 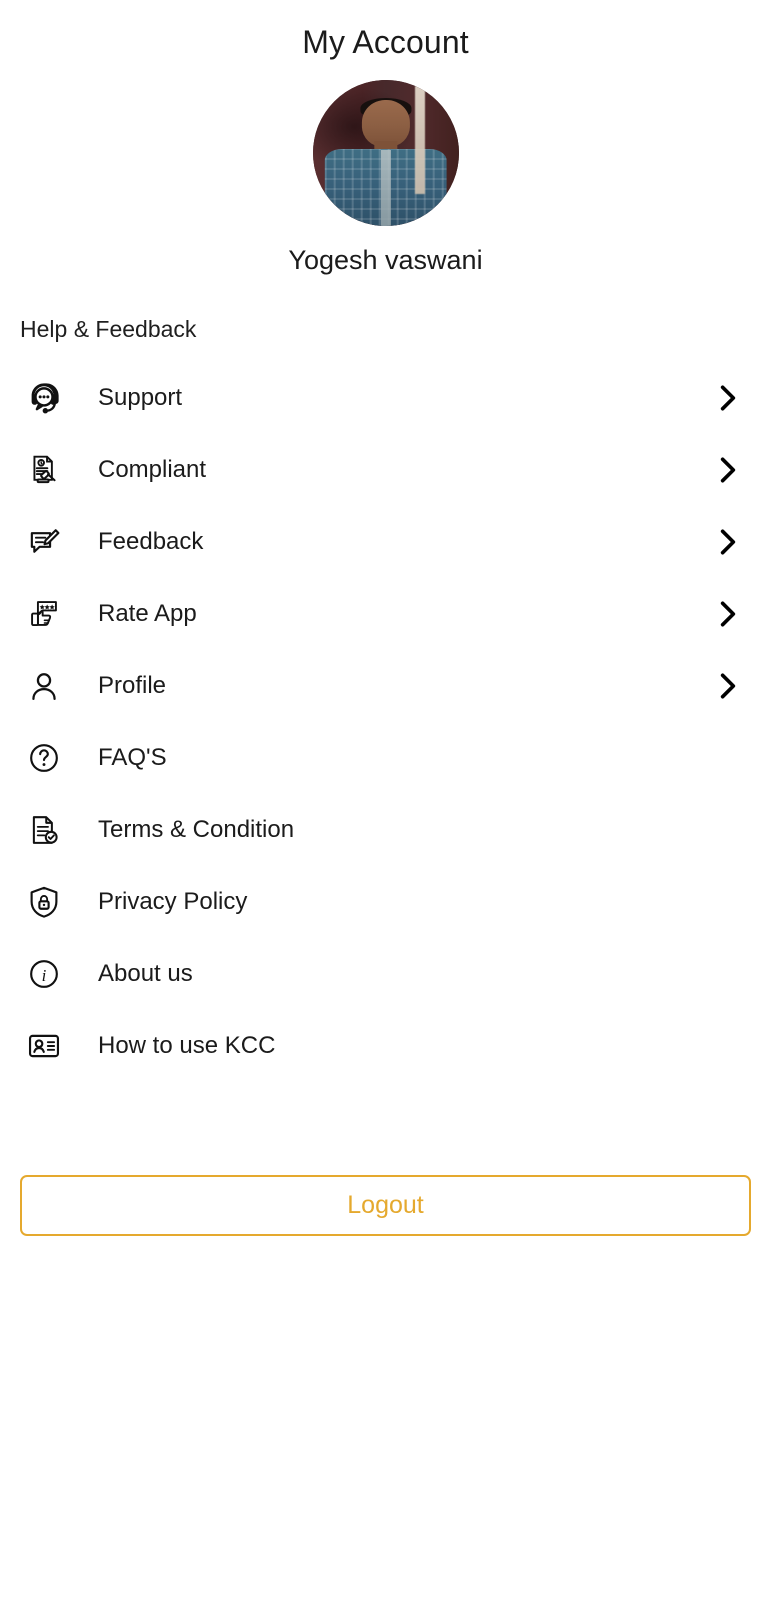 What do you see at coordinates (44, 398) in the screenshot?
I see `headset-support-icon` at bounding box center [44, 398].